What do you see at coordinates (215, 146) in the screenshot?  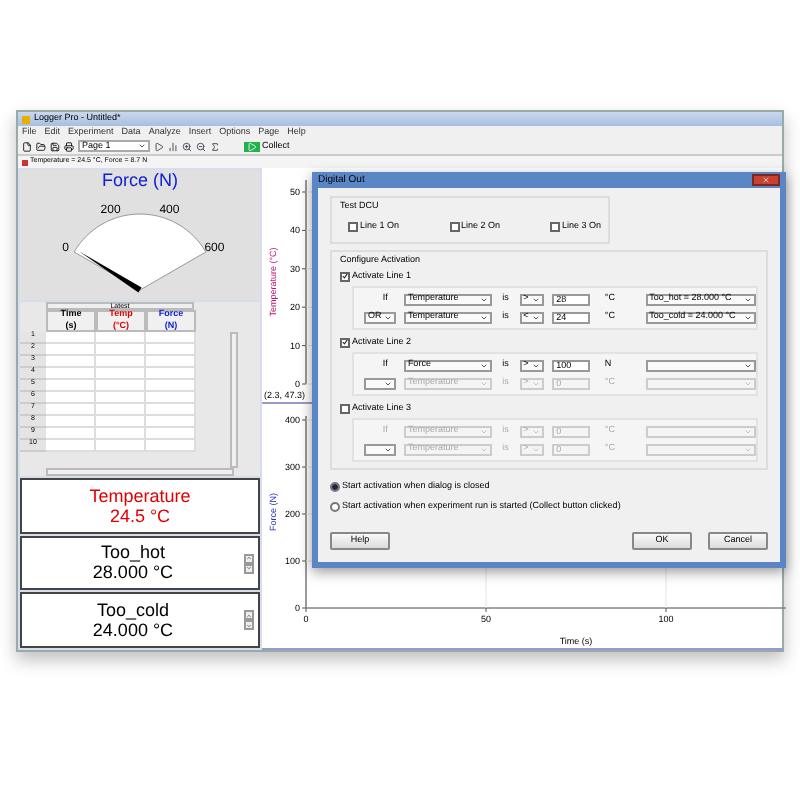 I see `sigma-icon` at bounding box center [215, 146].